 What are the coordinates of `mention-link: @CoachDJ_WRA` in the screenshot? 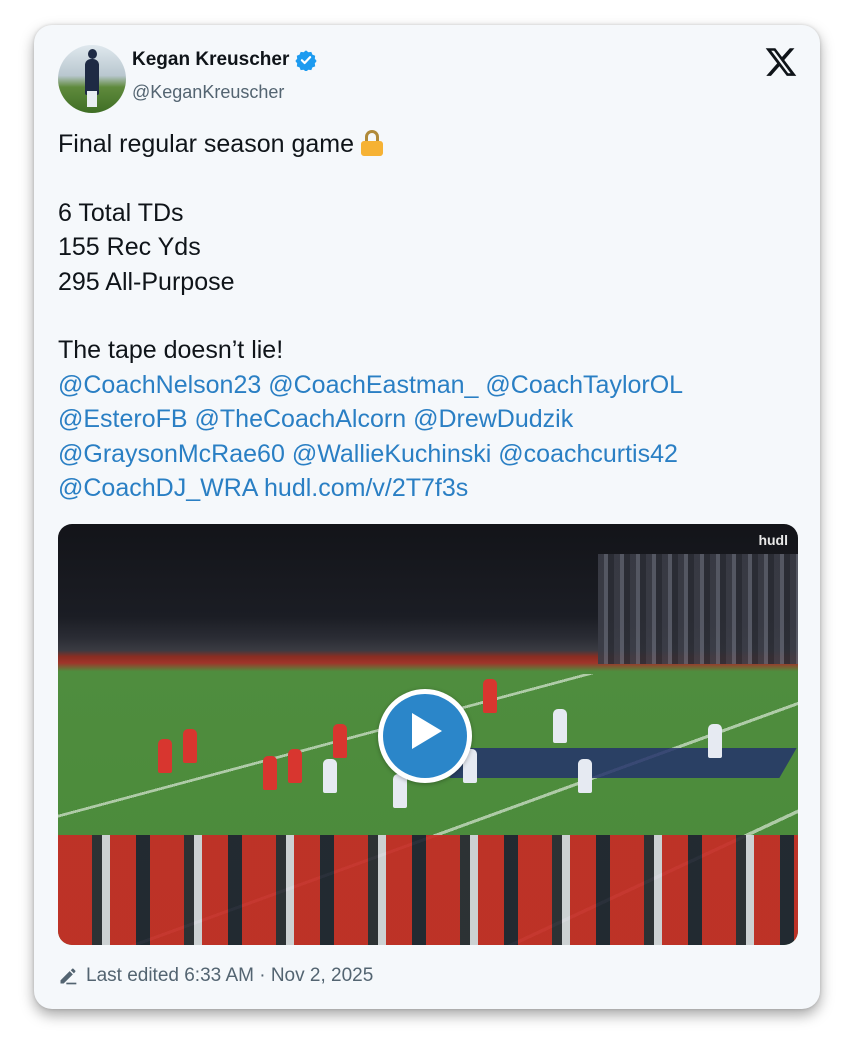 It's located at (157, 488).